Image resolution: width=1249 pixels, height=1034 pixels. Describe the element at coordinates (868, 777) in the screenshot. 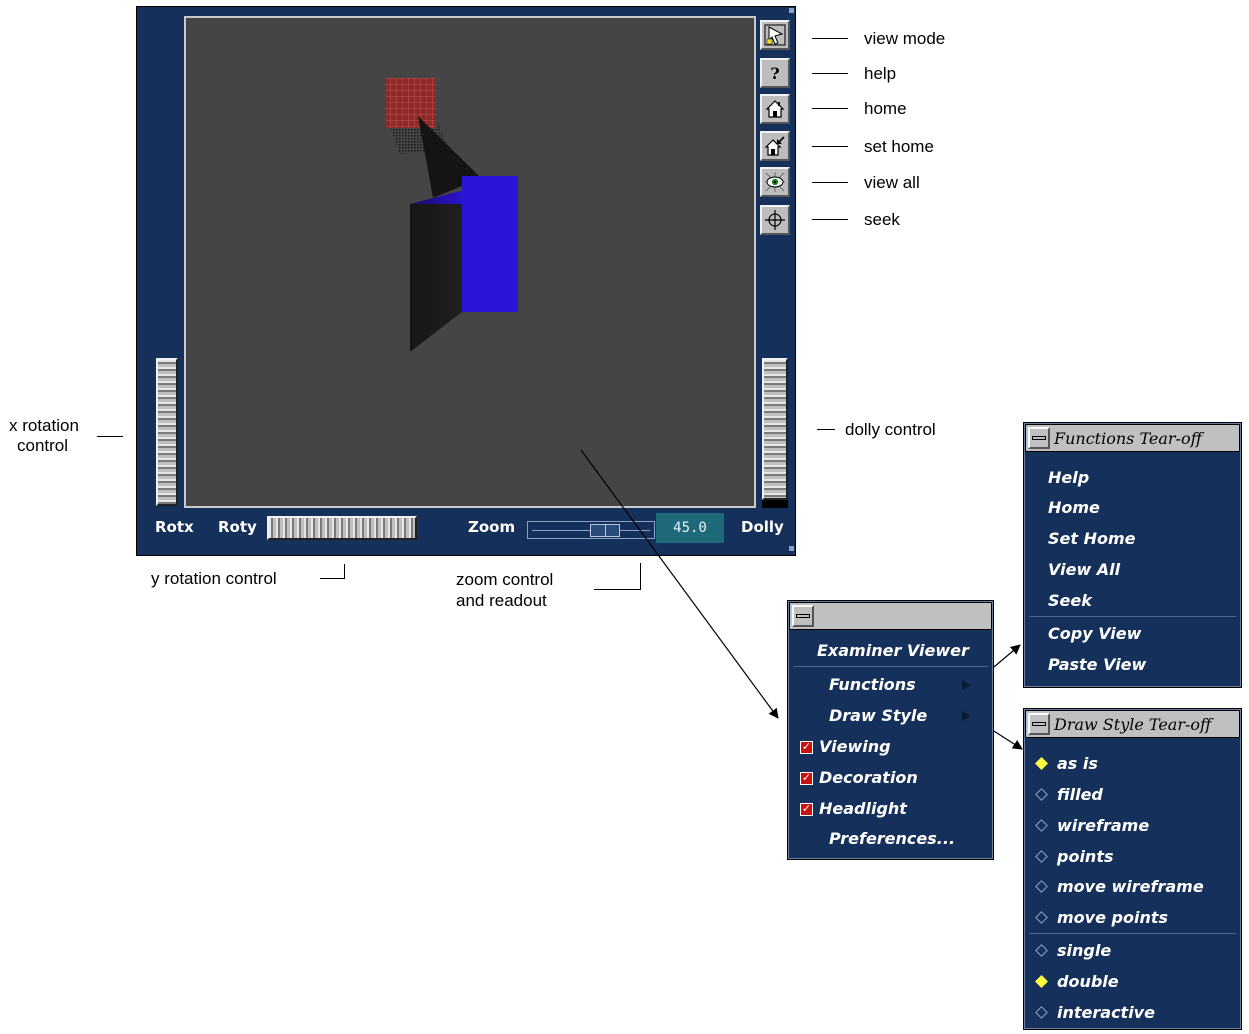

I see `menu-item-decoration: Decoration` at that location.